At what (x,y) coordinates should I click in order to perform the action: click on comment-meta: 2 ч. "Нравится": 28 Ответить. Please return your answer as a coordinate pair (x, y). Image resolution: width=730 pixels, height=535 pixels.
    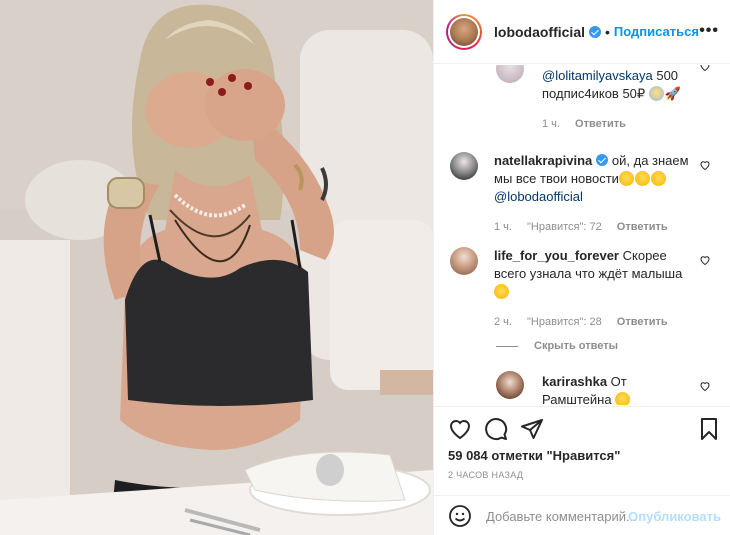
    Looking at the image, I should click on (591, 322).